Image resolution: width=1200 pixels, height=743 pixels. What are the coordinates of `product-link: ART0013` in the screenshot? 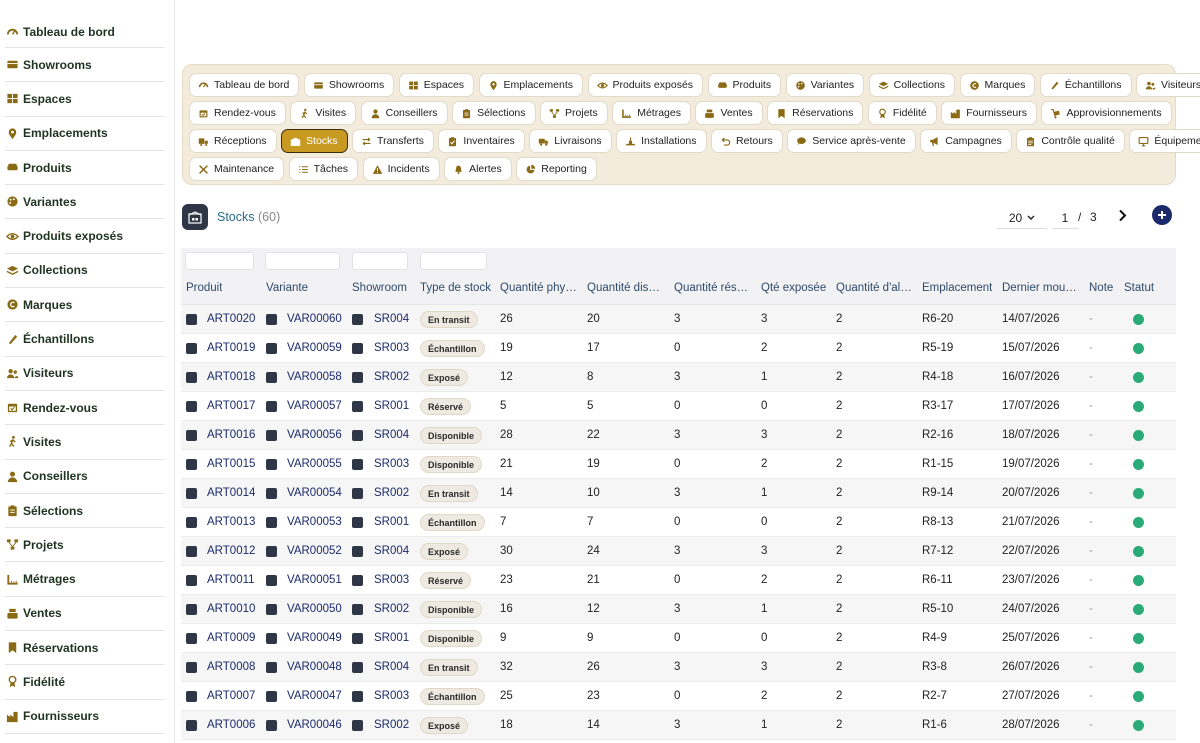 It's located at (231, 522).